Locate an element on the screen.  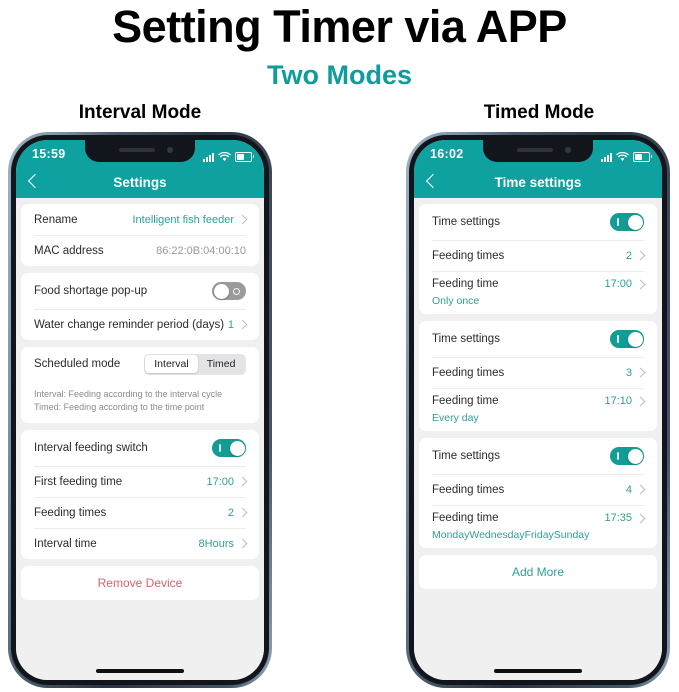
row-label: Food shortage pop-up is located at coordinates (91, 291).